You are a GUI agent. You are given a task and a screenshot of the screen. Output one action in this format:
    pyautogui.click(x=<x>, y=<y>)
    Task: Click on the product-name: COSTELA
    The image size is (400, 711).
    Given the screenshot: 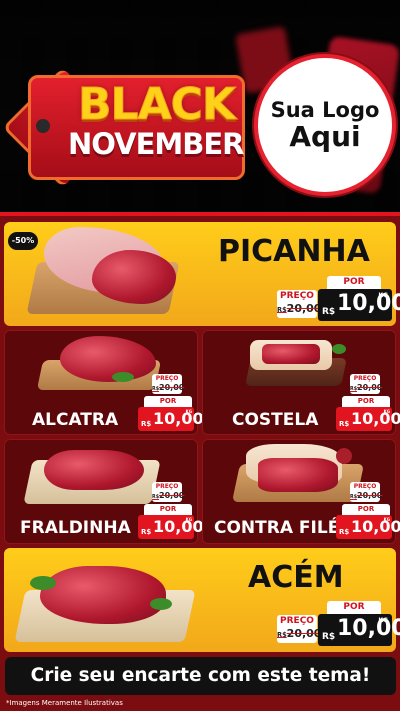 What is the action you would take?
    pyautogui.click(x=275, y=420)
    